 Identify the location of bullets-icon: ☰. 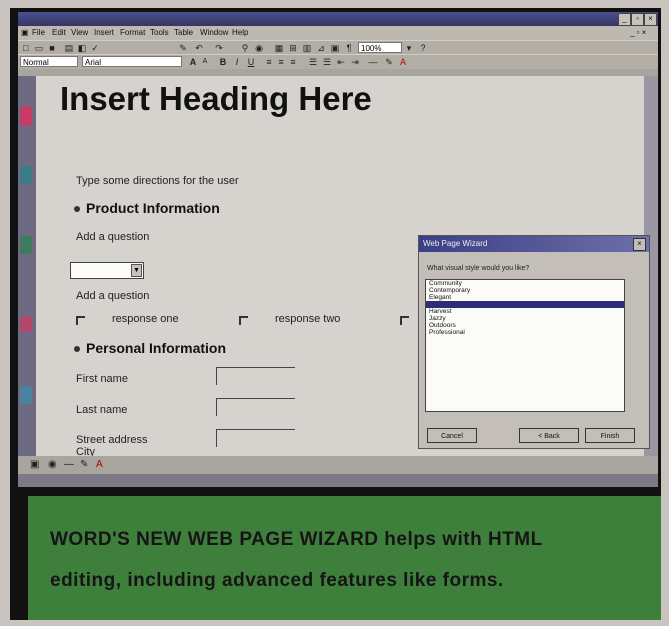
(327, 62).